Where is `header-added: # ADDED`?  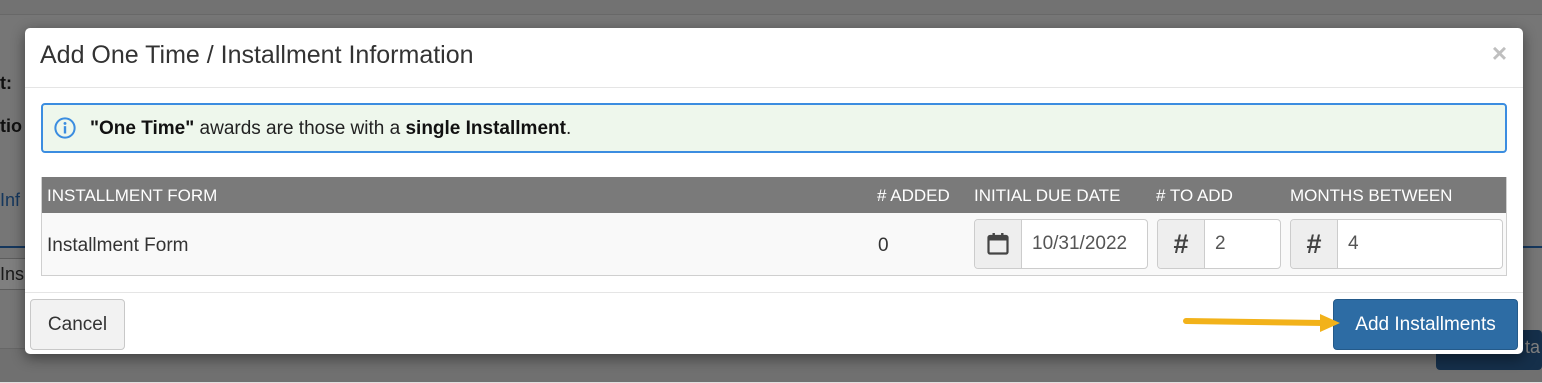
header-added: # ADDED is located at coordinates (913, 195).